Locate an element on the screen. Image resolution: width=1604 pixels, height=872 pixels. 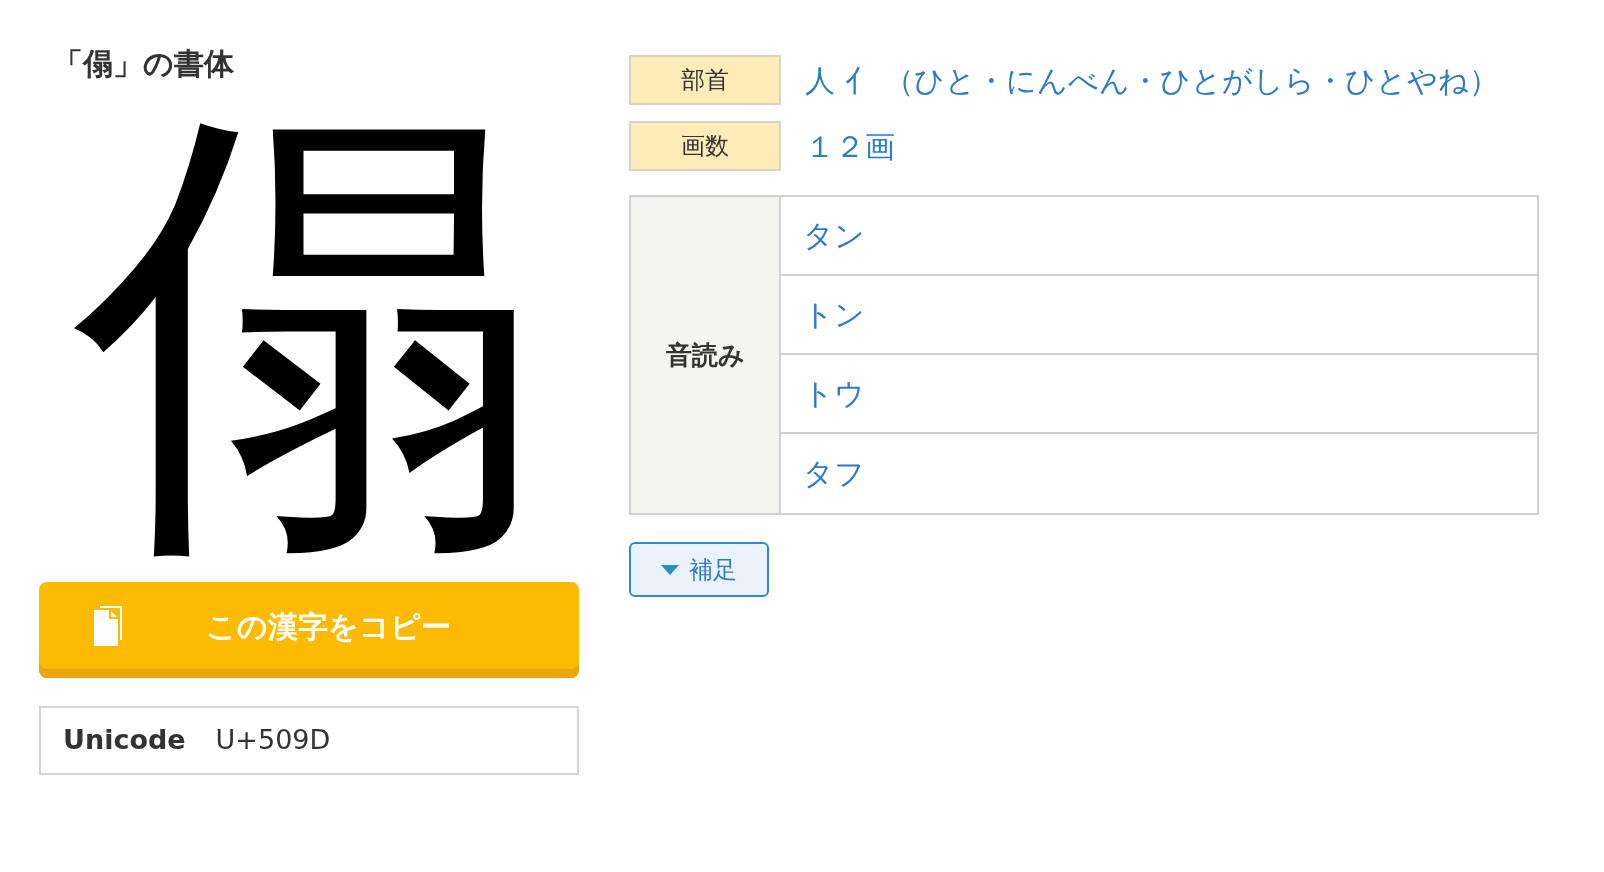
reading-cell: トウ is located at coordinates (1159, 394).